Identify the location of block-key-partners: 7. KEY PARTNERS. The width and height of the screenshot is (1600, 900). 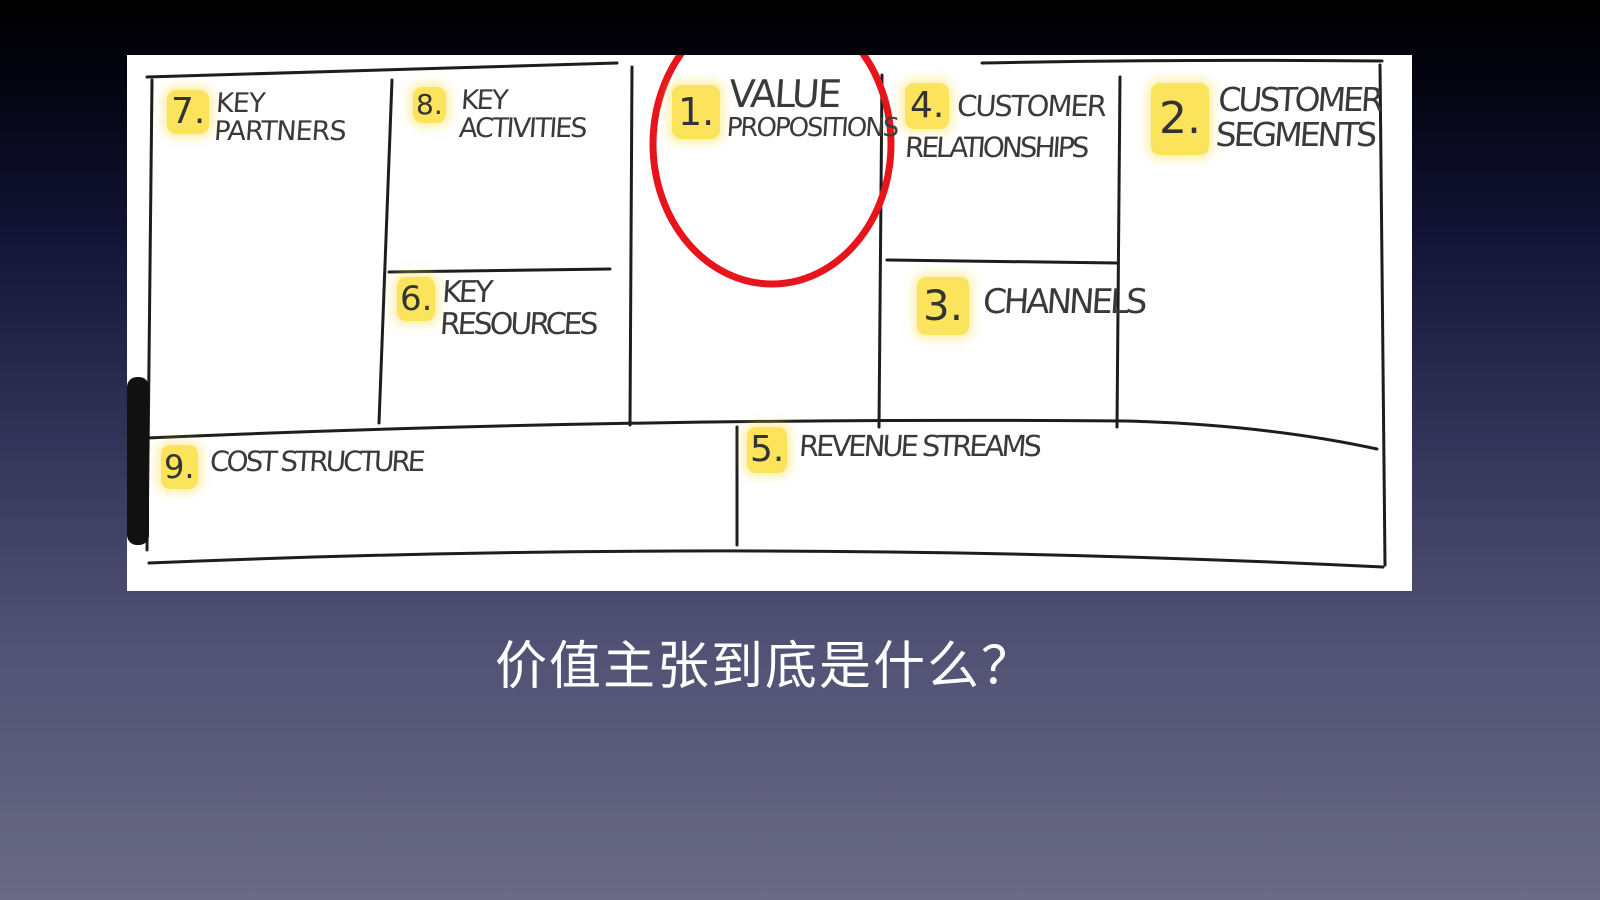
(257, 118).